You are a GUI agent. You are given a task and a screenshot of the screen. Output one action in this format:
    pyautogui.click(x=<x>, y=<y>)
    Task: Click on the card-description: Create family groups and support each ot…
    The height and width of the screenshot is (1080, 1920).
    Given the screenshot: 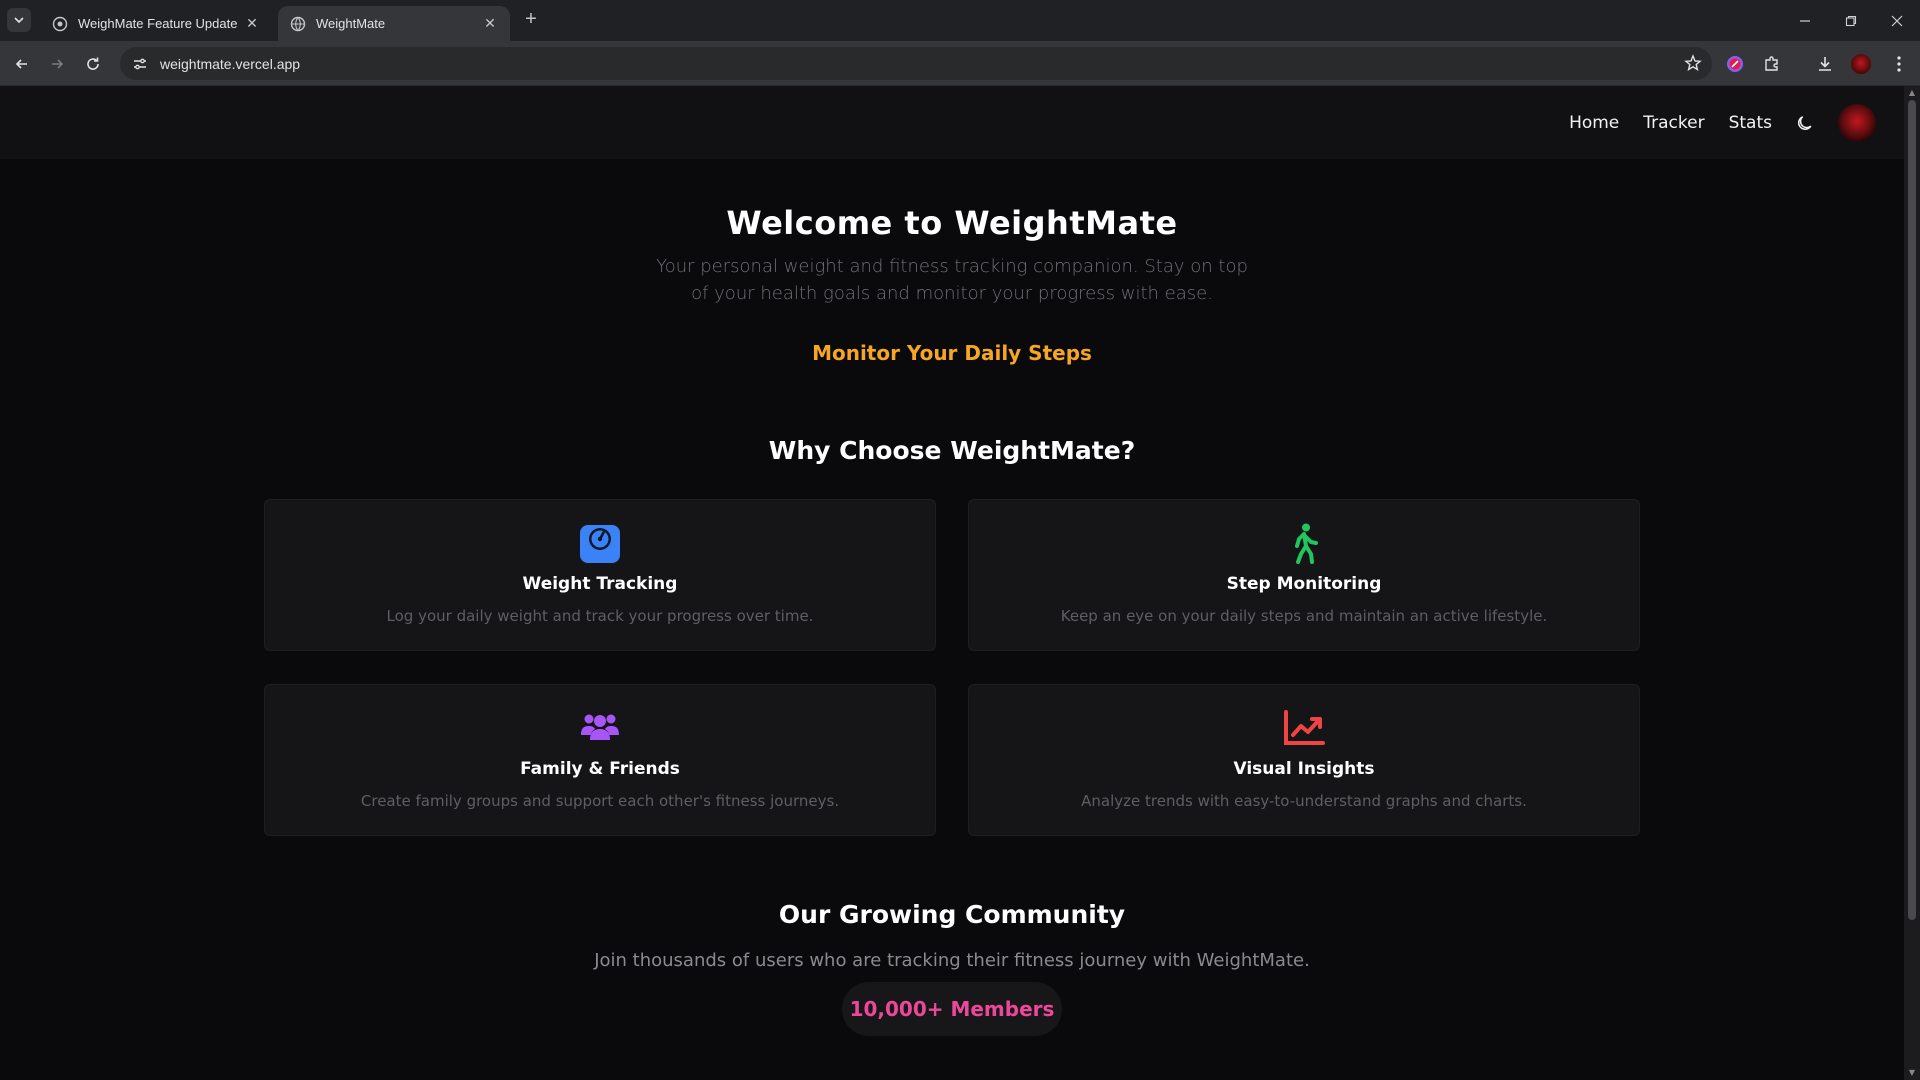 What is the action you would take?
    pyautogui.click(x=600, y=801)
    